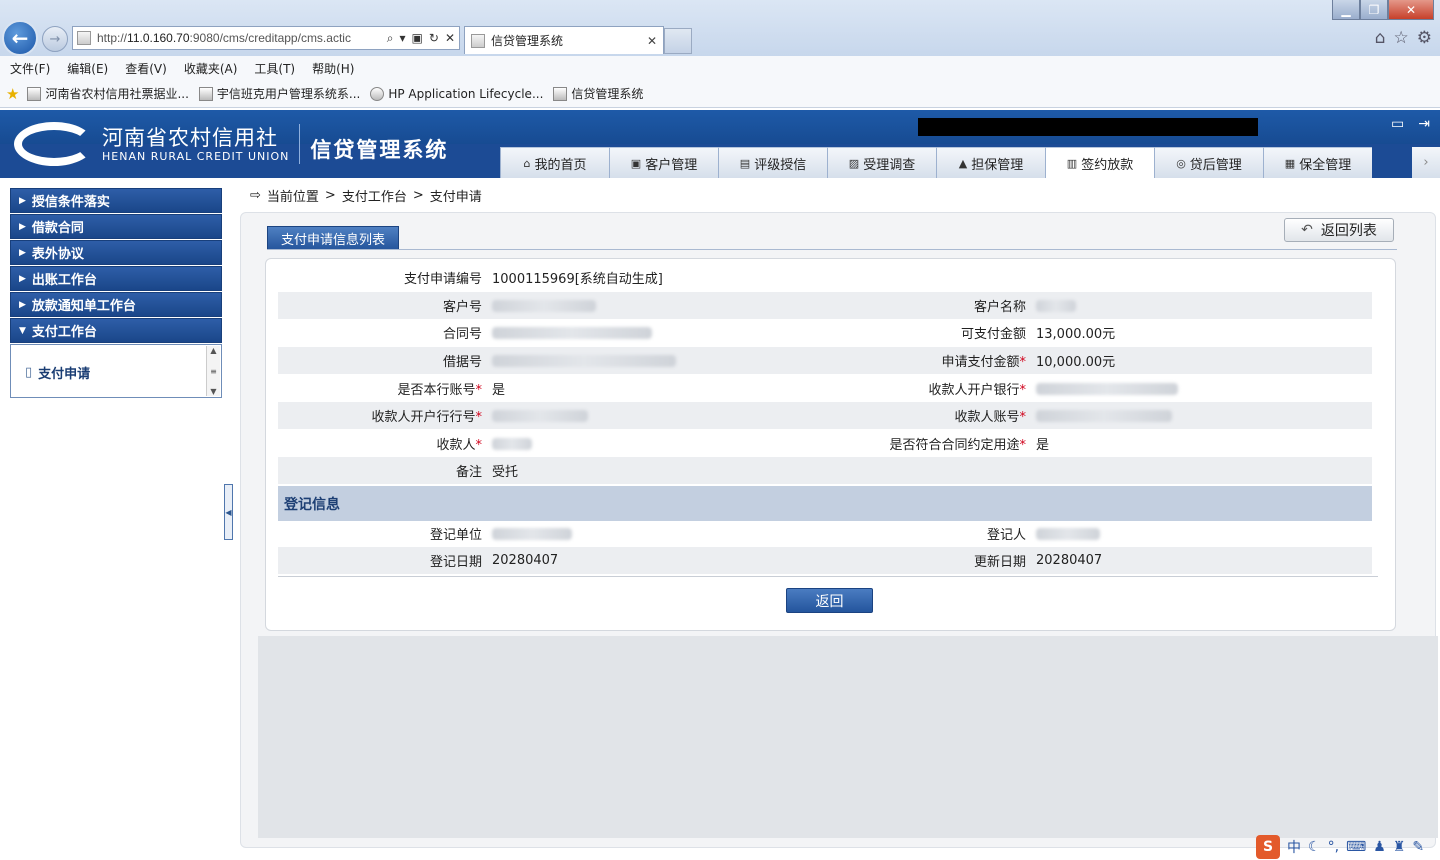 The width and height of the screenshot is (1440, 860). Describe the element at coordinates (116, 278) in the screenshot. I see `sidebar-item-disbursement-desk: ▶ 出账工作台` at that location.